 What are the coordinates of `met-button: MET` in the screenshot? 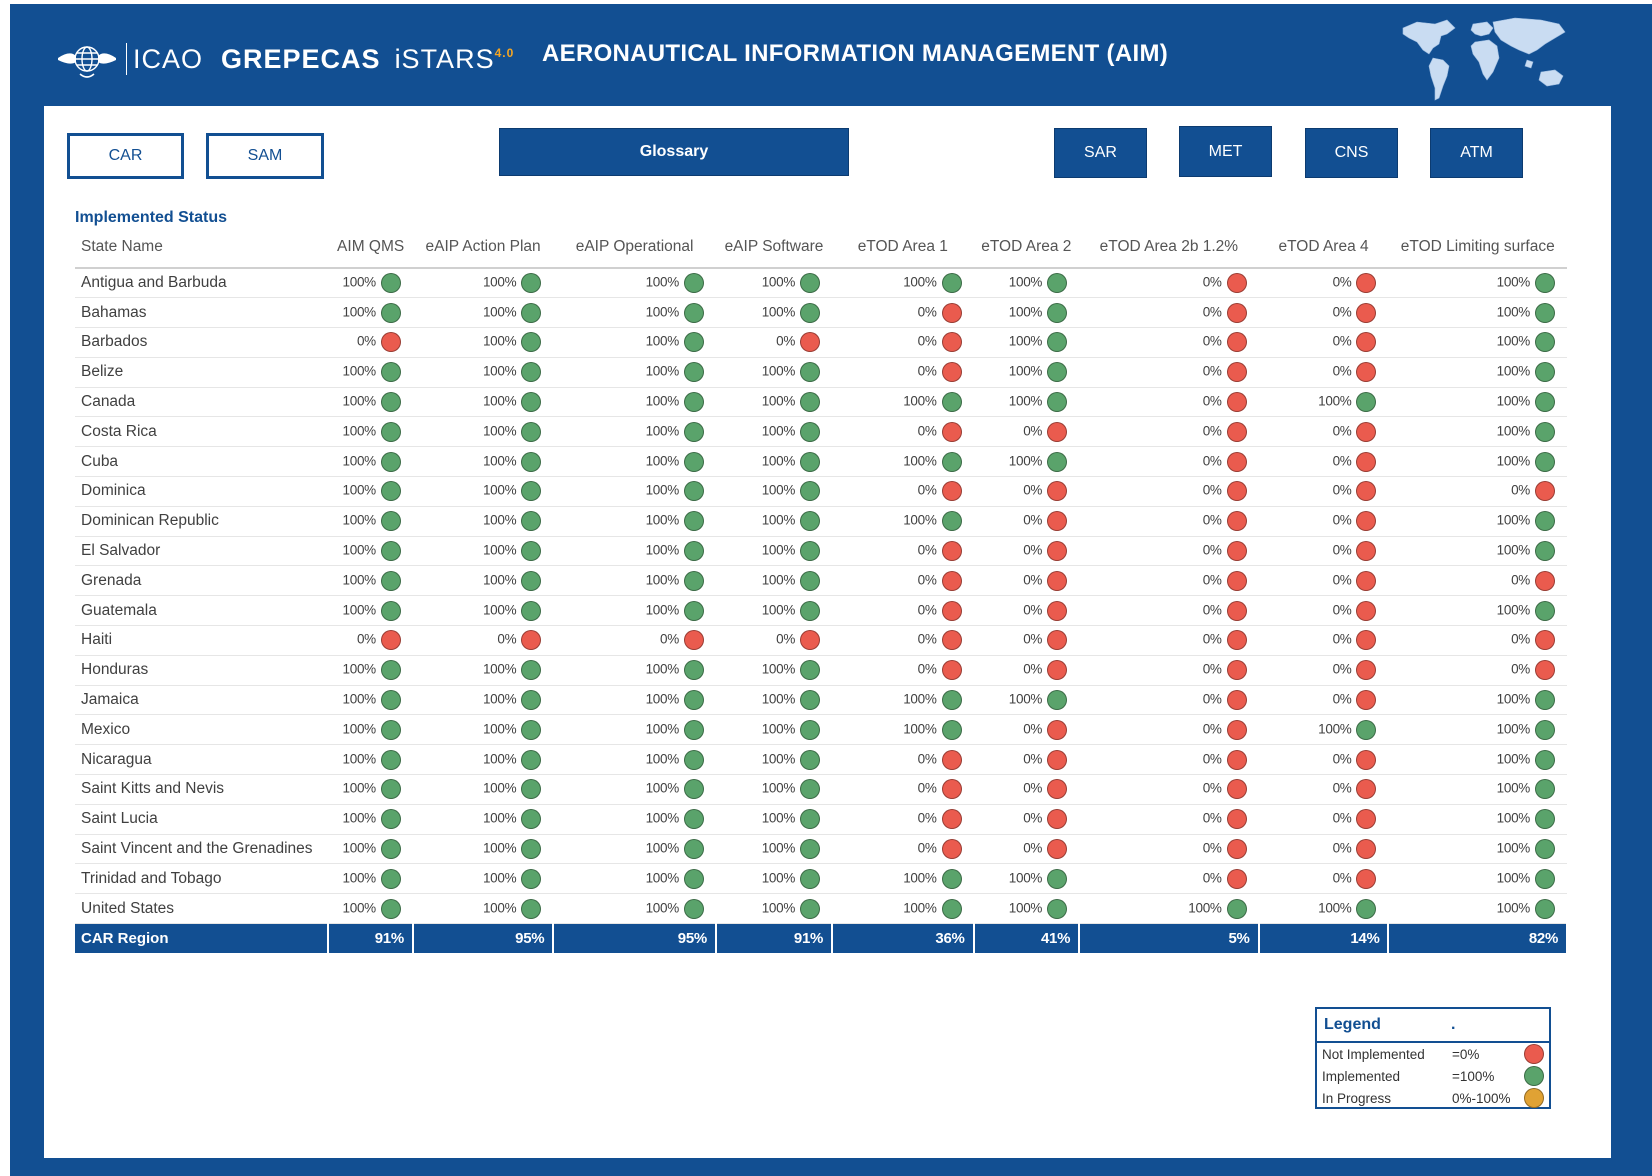 It's located at (1225, 151).